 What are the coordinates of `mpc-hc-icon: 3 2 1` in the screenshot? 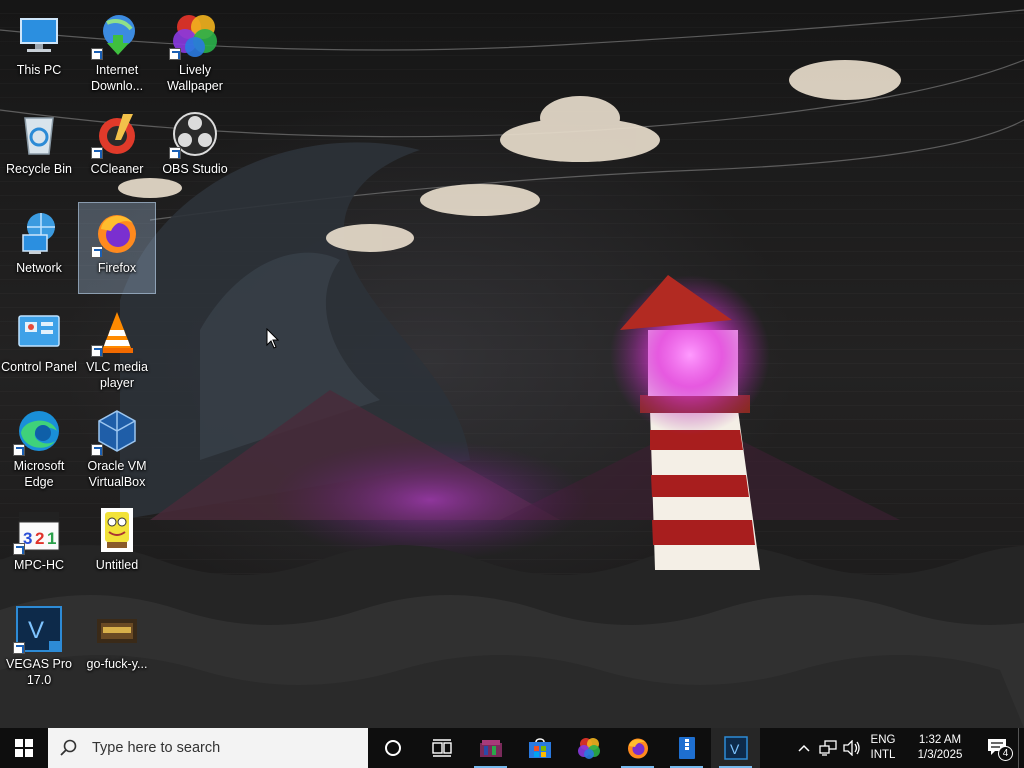 It's located at (38, 530).